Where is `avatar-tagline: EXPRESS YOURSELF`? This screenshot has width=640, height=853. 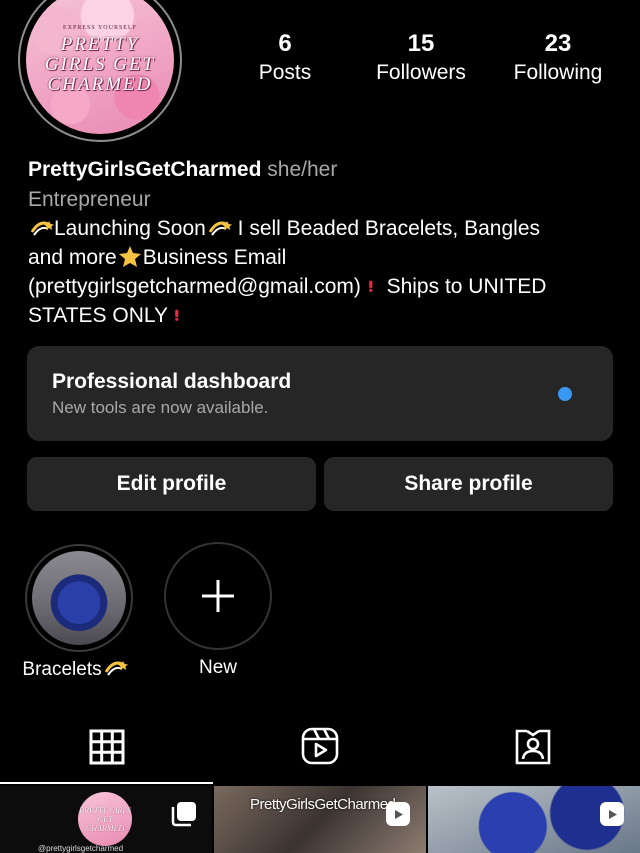
avatar-tagline: EXPRESS YOURSELF is located at coordinates (100, 28).